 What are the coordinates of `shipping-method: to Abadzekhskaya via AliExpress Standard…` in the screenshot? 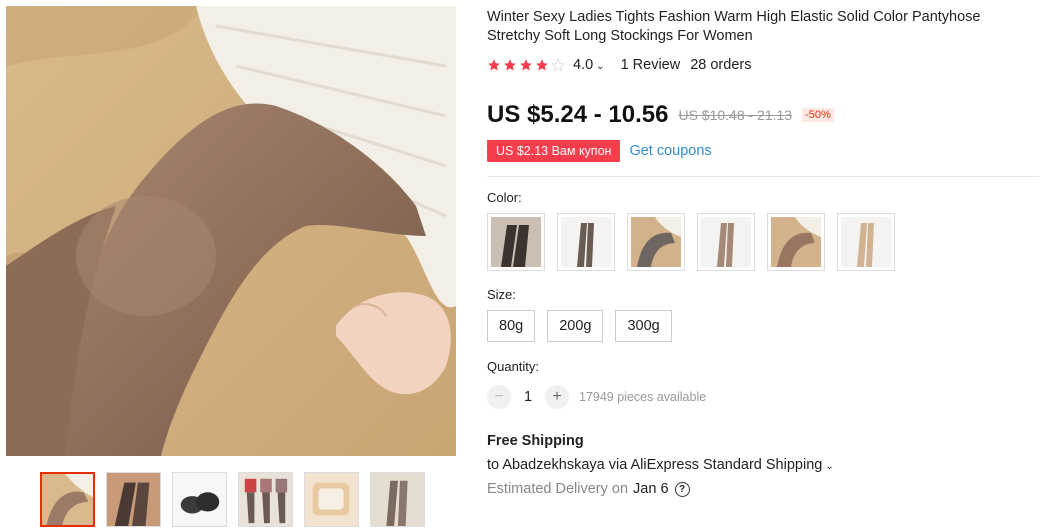 It's located at (761, 465).